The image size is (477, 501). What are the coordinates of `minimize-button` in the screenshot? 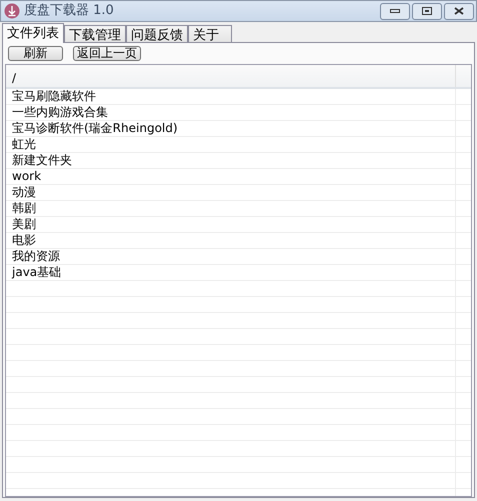 It's located at (395, 11).